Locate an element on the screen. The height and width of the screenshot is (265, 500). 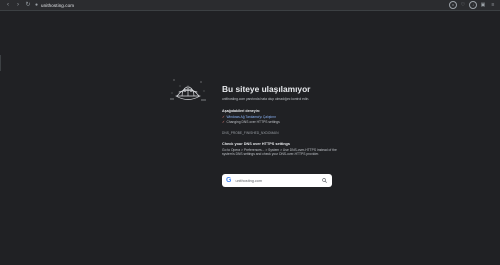
try-heading: Aşağıdakileri deneyin: is located at coordinates (241, 111).